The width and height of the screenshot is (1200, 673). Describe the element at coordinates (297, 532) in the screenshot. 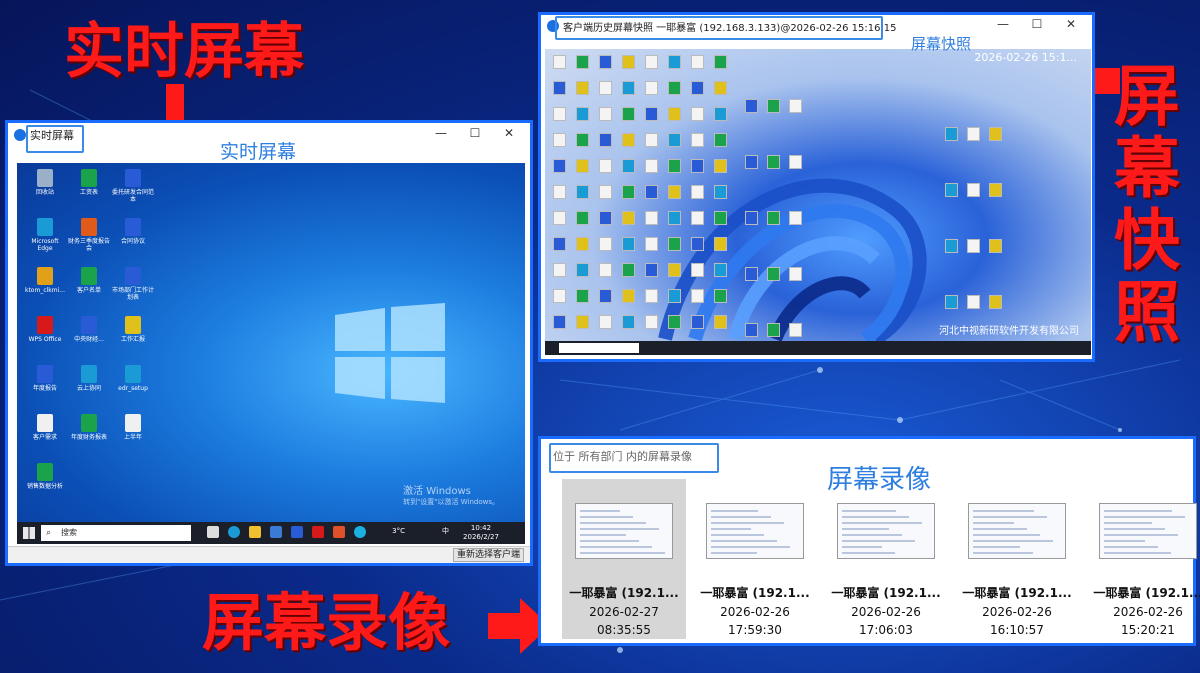

I see `mail-icon` at that location.